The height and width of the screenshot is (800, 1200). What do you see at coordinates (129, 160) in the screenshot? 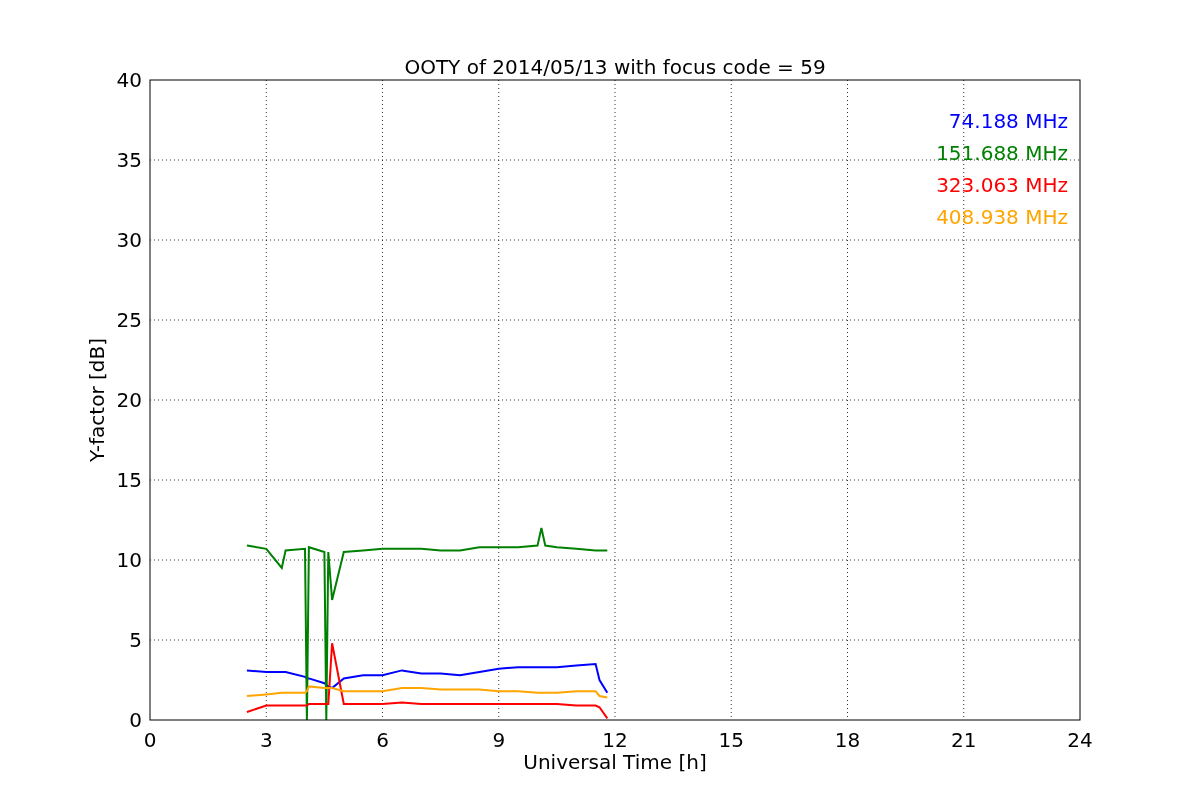
I see `tick-label: 35` at bounding box center [129, 160].